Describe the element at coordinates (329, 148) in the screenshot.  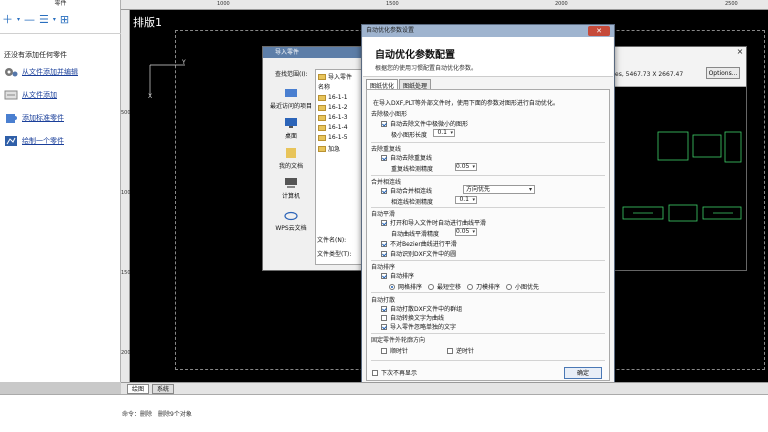
I see `list-item: 加急` at that location.